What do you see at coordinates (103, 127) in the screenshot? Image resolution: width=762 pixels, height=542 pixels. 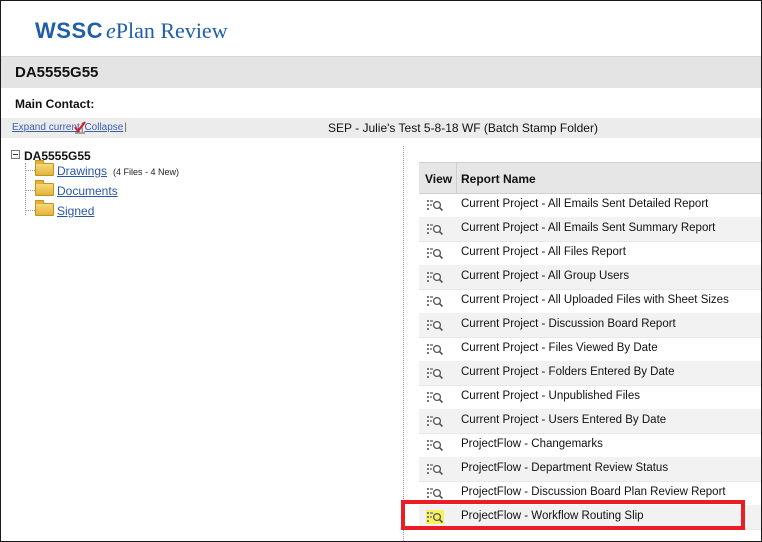 I see `collapse-link: Collapse` at bounding box center [103, 127].